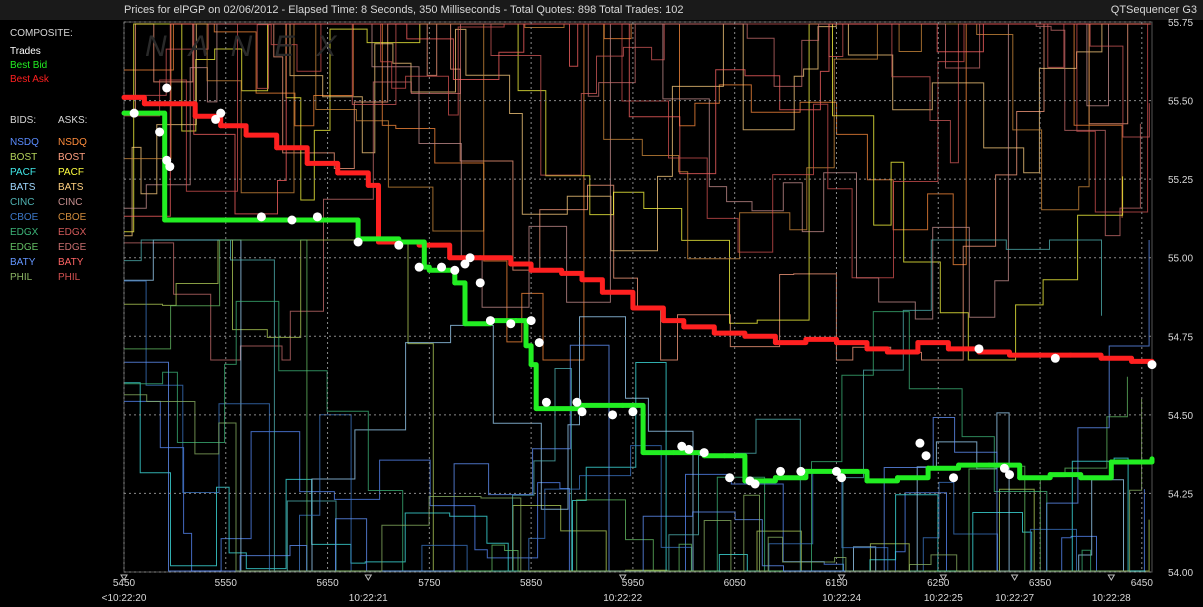 The height and width of the screenshot is (607, 1203). What do you see at coordinates (1180, 180) in the screenshot?
I see `y-tick-label: 55.25` at bounding box center [1180, 180].